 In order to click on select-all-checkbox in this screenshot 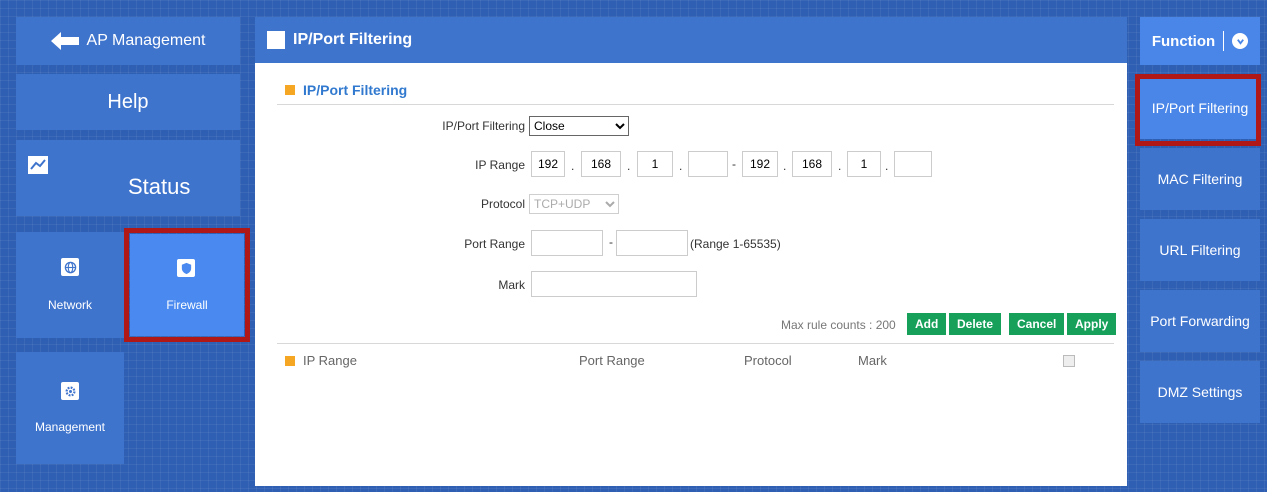, I will do `click(1069, 361)`.